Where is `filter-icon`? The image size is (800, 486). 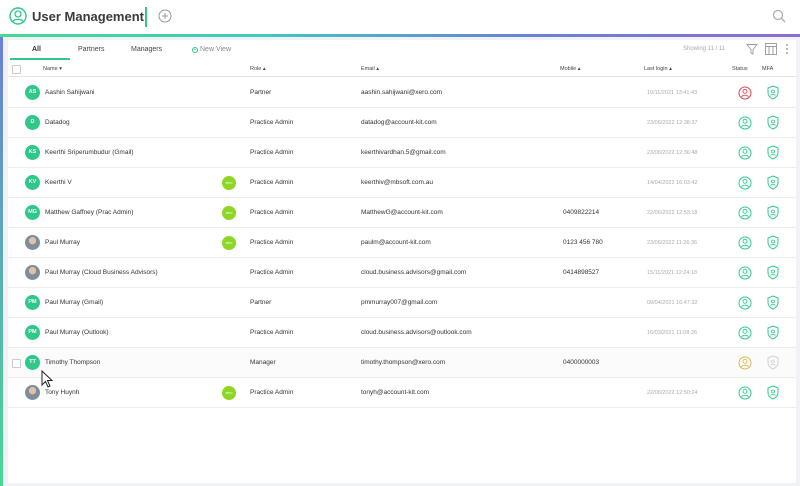 filter-icon is located at coordinates (752, 49).